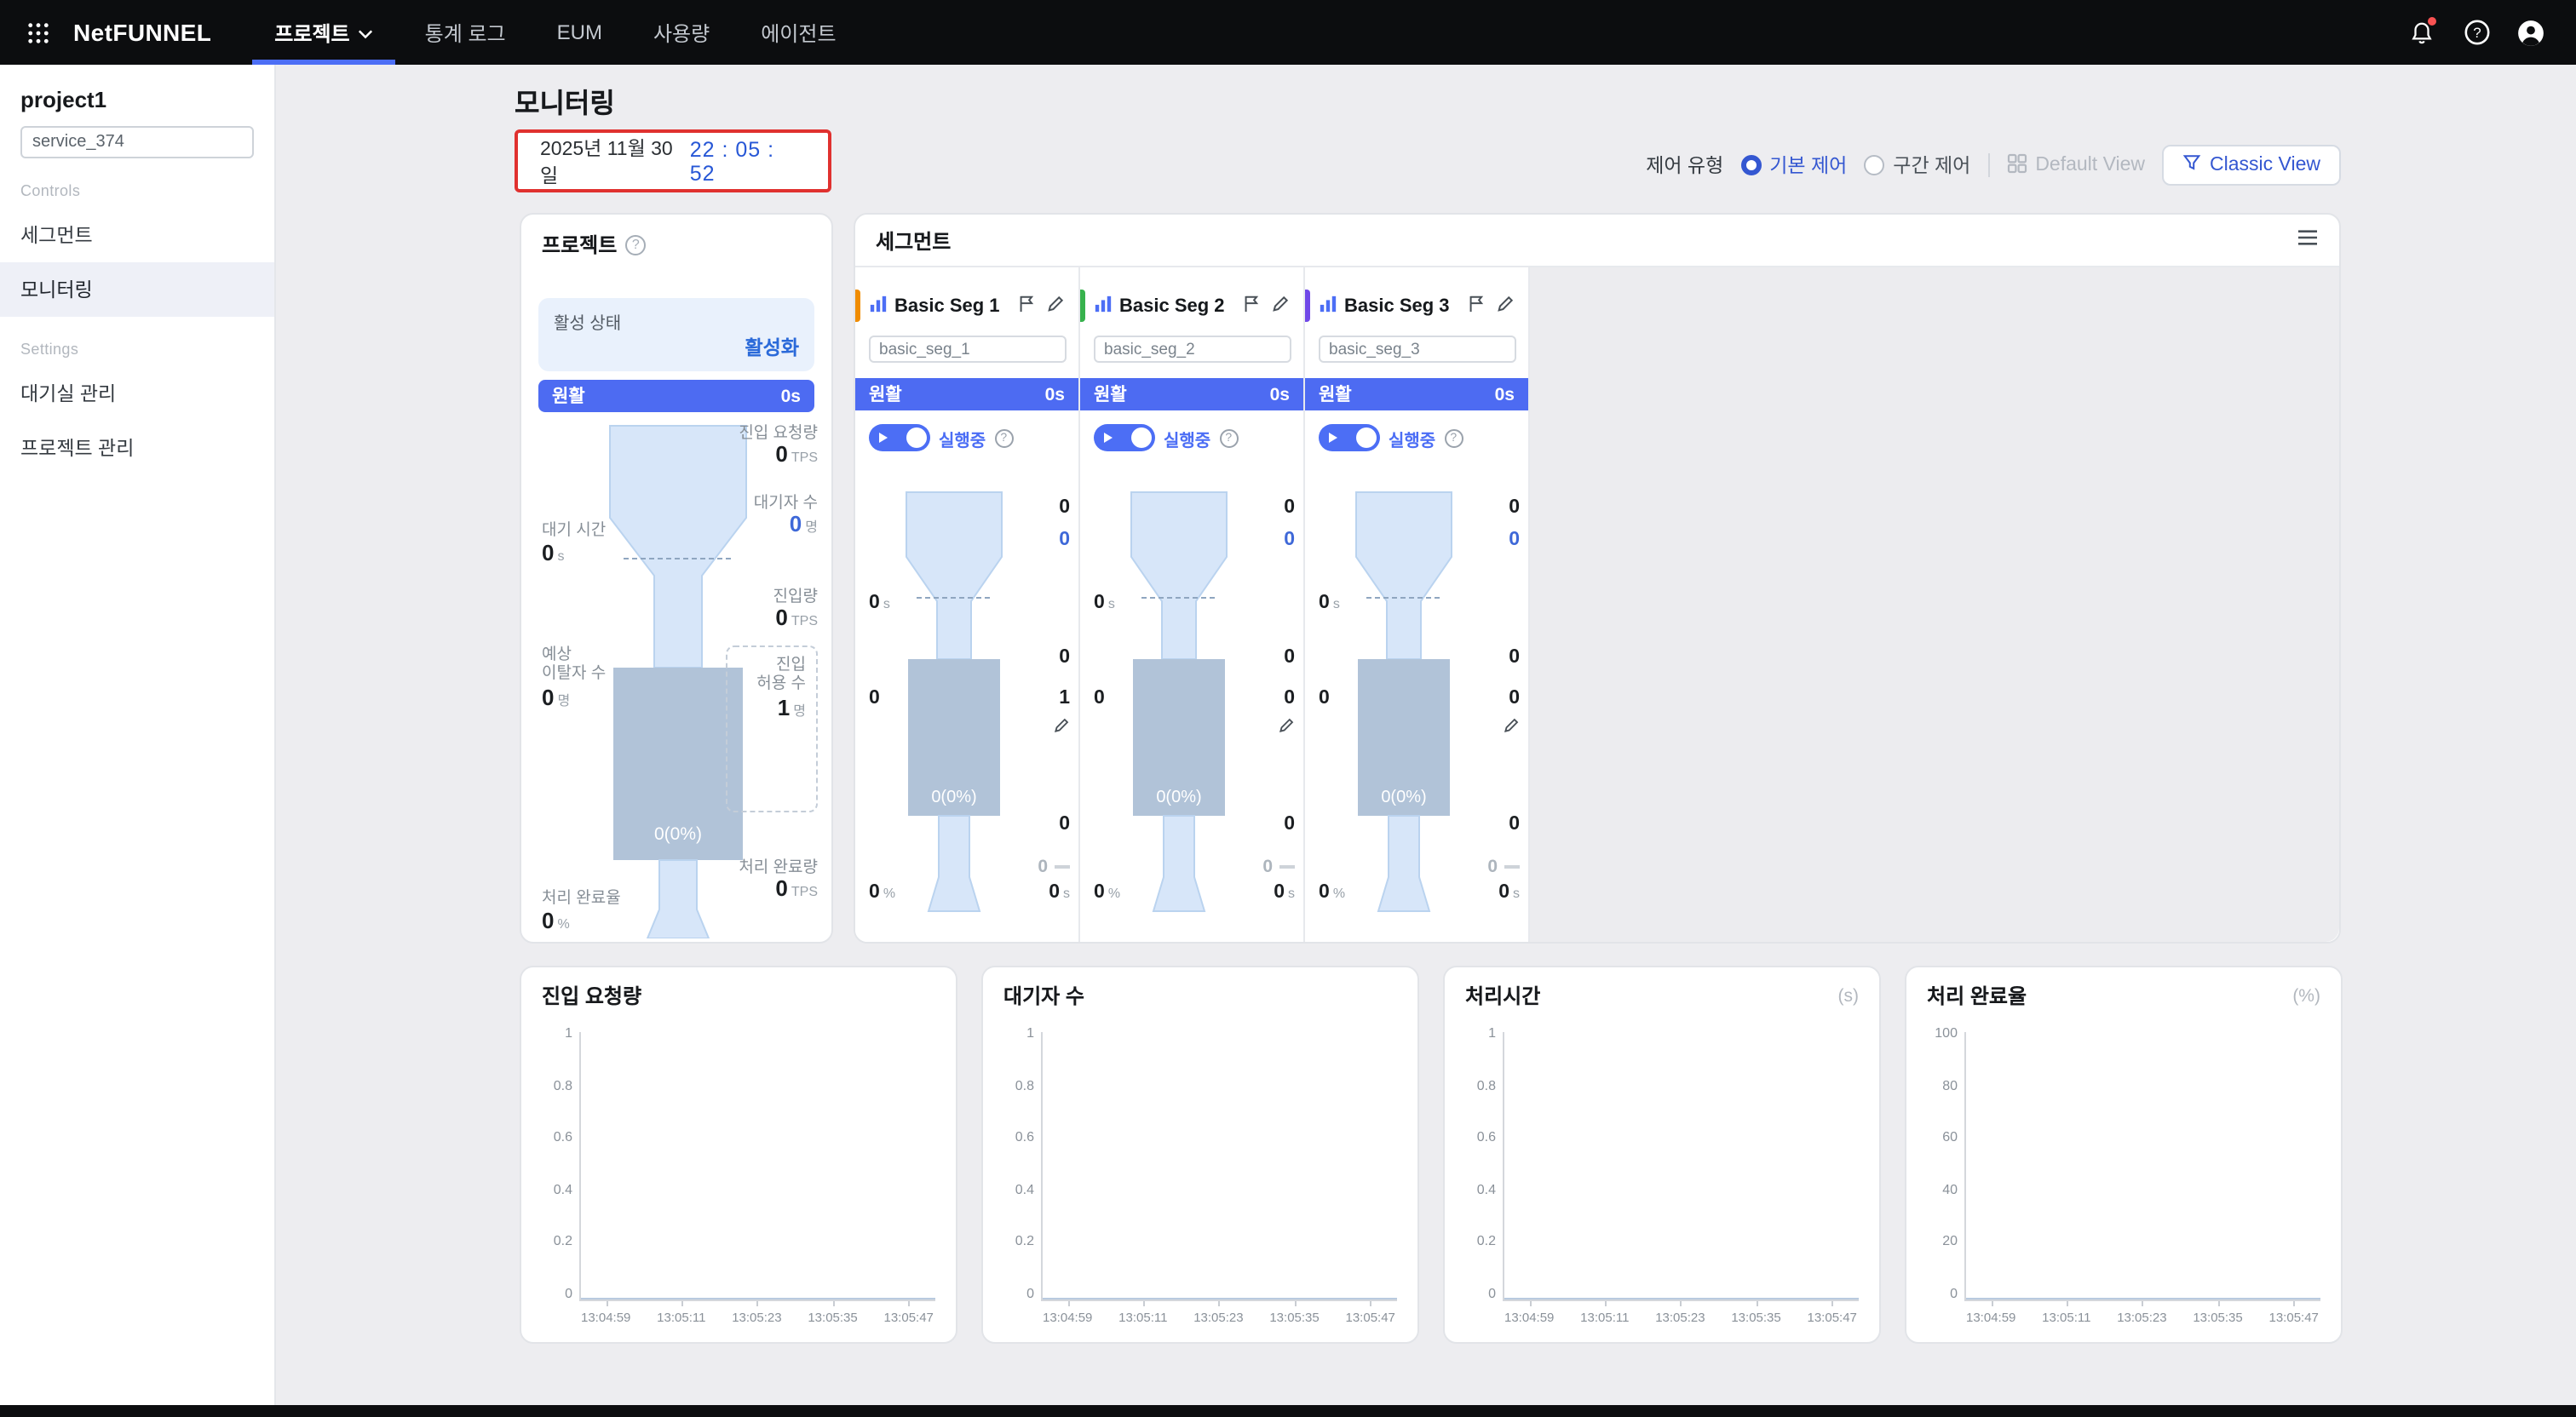 This screenshot has height=1417, width=2576. Describe the element at coordinates (914, 241) in the screenshot. I see `segment-panel-title: 세그먼트` at that location.